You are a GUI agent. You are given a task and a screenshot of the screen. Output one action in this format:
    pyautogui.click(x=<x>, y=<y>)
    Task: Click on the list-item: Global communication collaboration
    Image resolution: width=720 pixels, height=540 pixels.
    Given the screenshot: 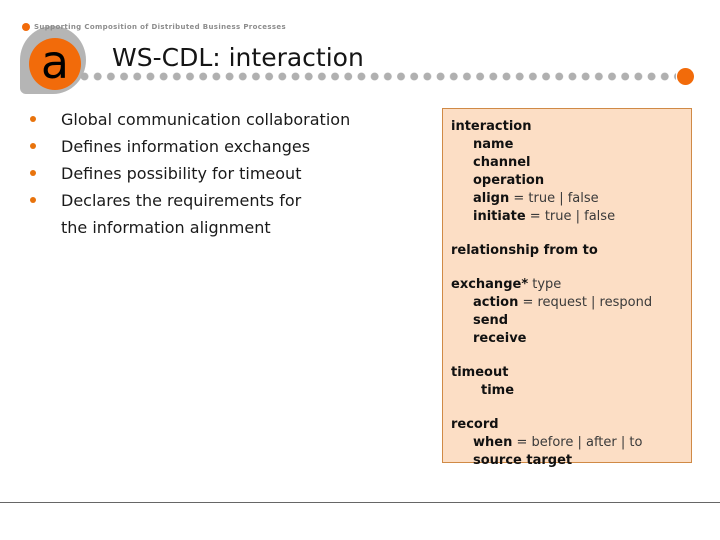 What is the action you would take?
    pyautogui.click(x=226, y=119)
    